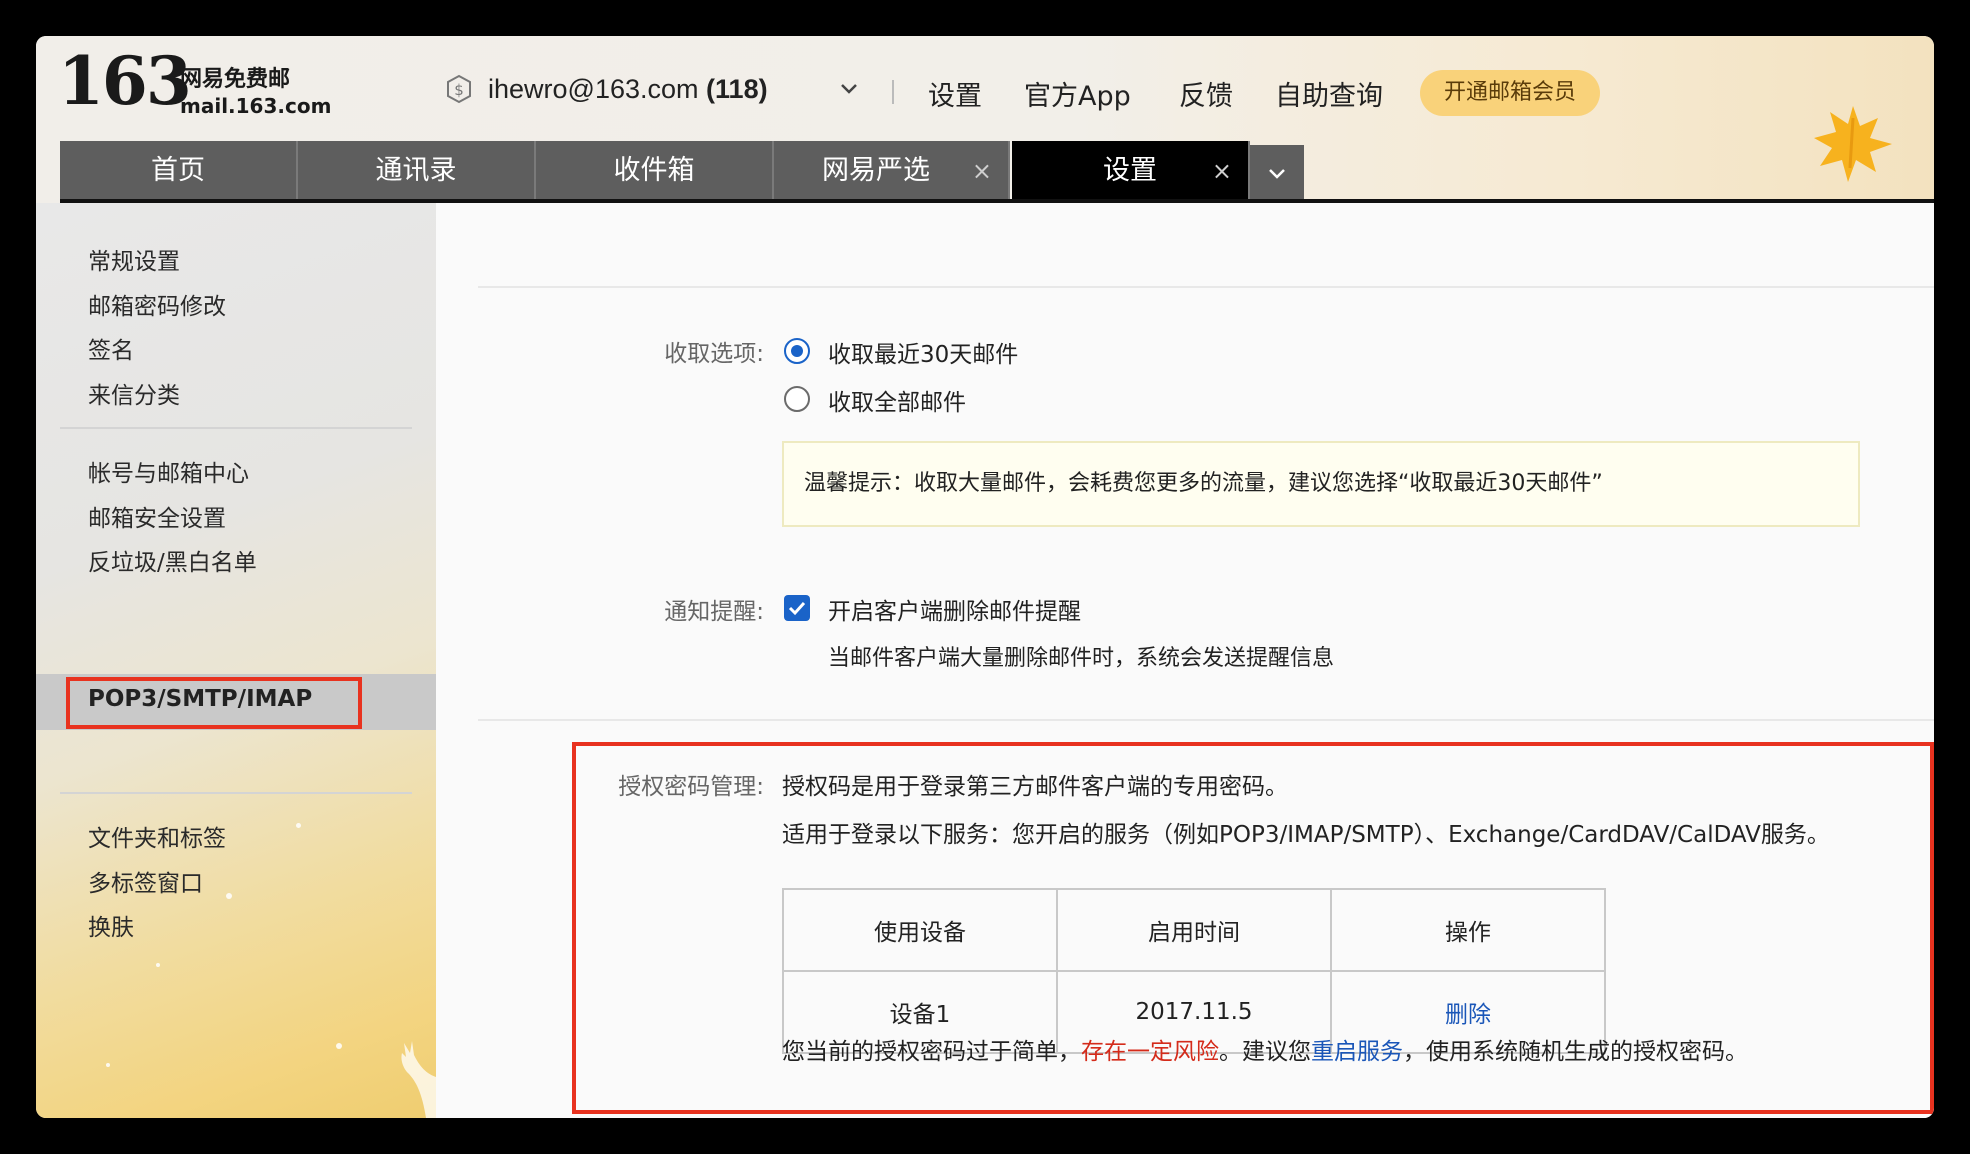 Image resolution: width=1970 pixels, height=1154 pixels. Describe the element at coordinates (111, 348) in the screenshot. I see `sidebar-item-signature: 签名` at that location.